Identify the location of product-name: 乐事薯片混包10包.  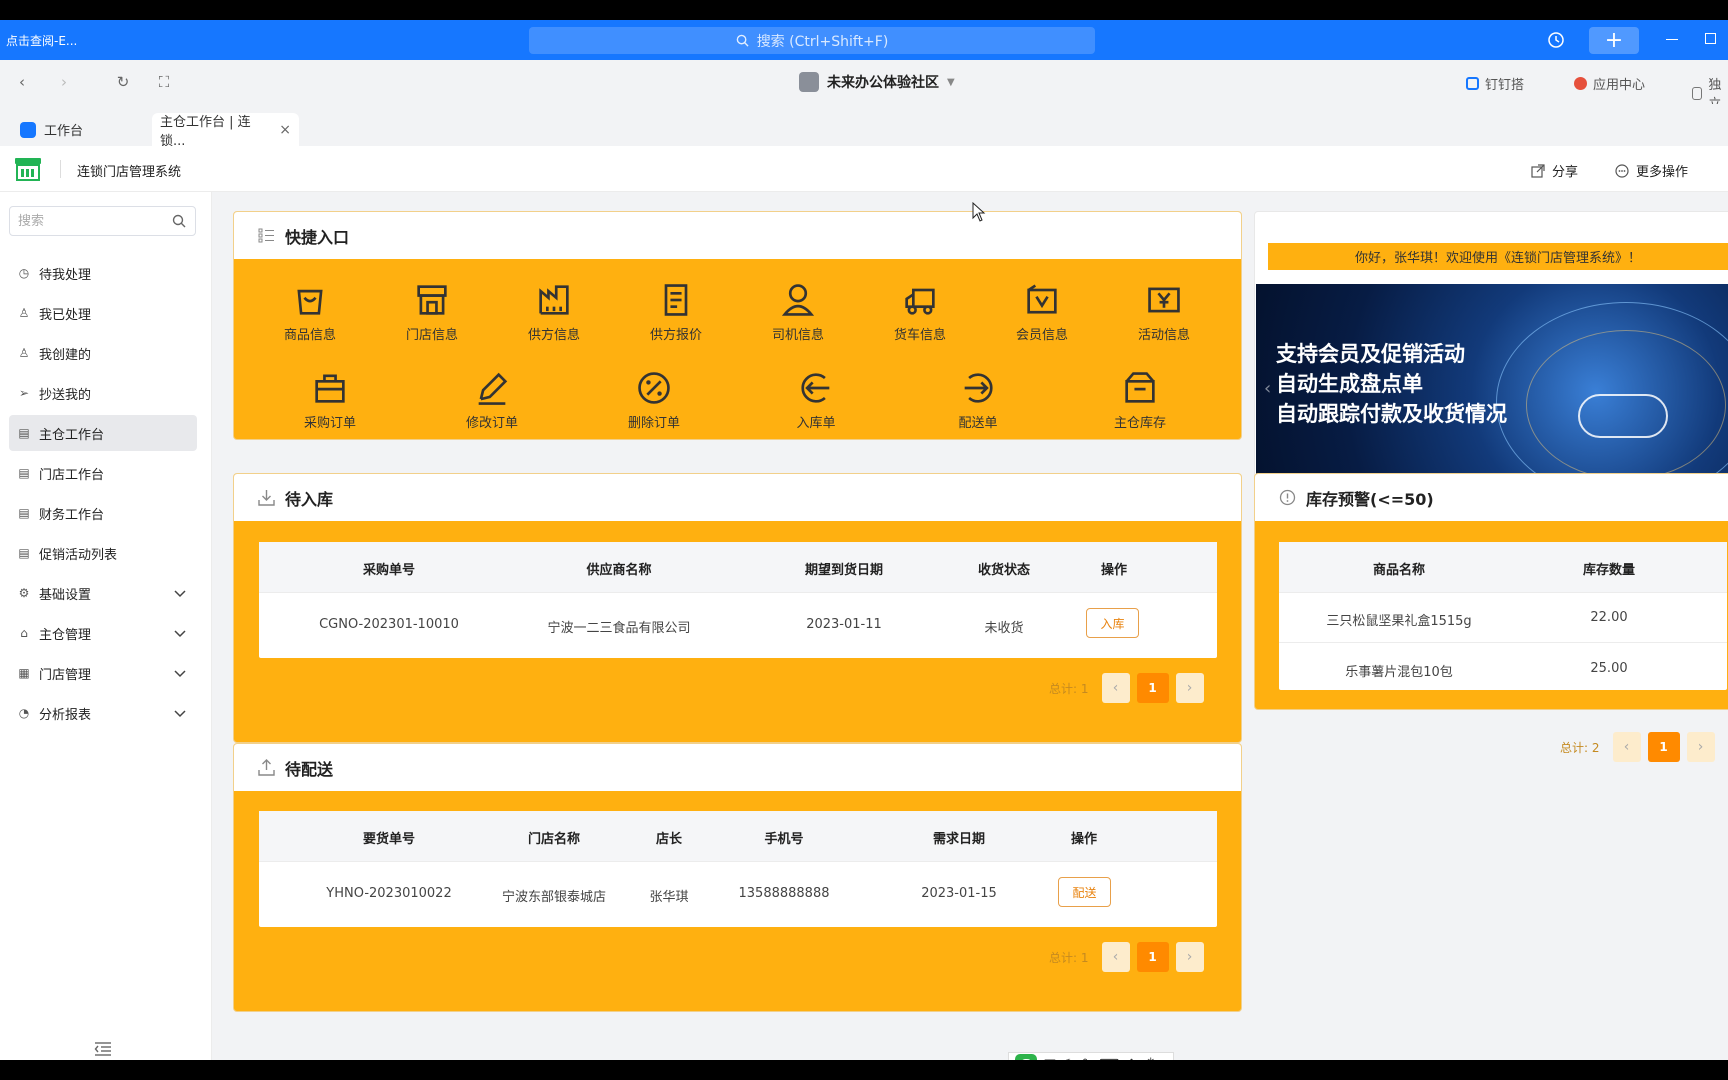
(1399, 672).